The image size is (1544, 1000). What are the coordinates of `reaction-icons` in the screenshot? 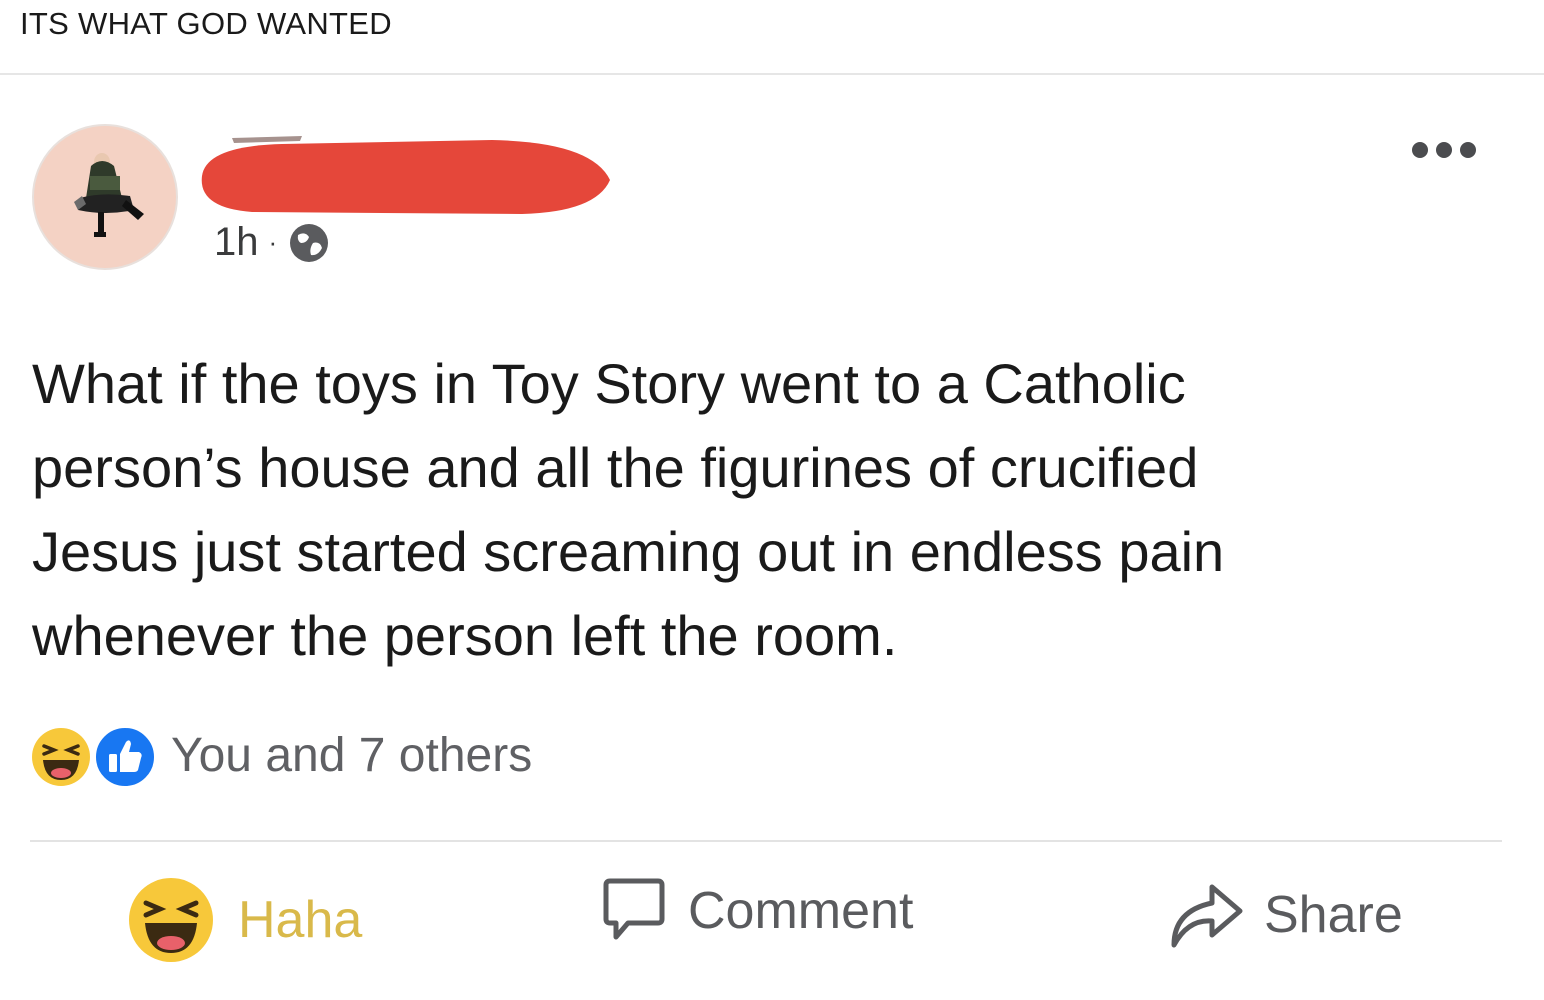 It's located at (97, 755).